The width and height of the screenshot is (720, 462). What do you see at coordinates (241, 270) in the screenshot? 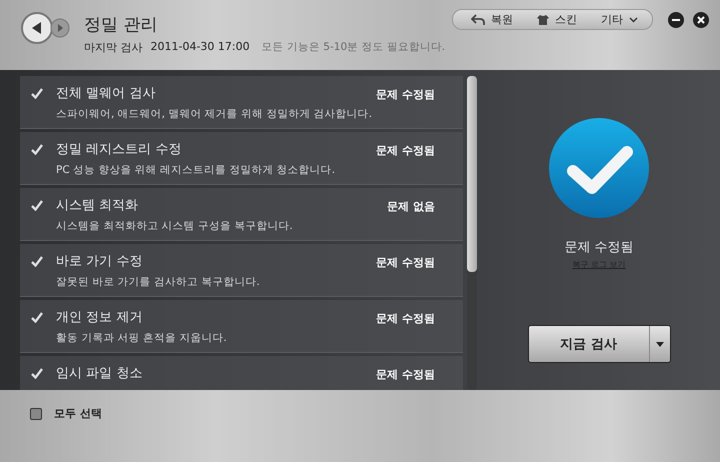
I see `task-row: 바로 가기 수정 잘못된 바로 가기를 검사하고 복구합니다. 문제 수정됨` at bounding box center [241, 270].